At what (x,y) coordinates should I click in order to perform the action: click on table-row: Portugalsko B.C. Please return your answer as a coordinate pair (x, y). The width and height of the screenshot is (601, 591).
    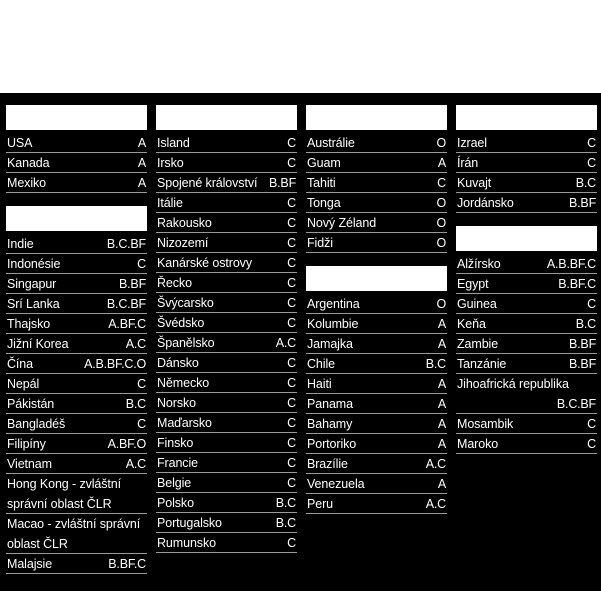
    Looking at the image, I should click on (226, 523).